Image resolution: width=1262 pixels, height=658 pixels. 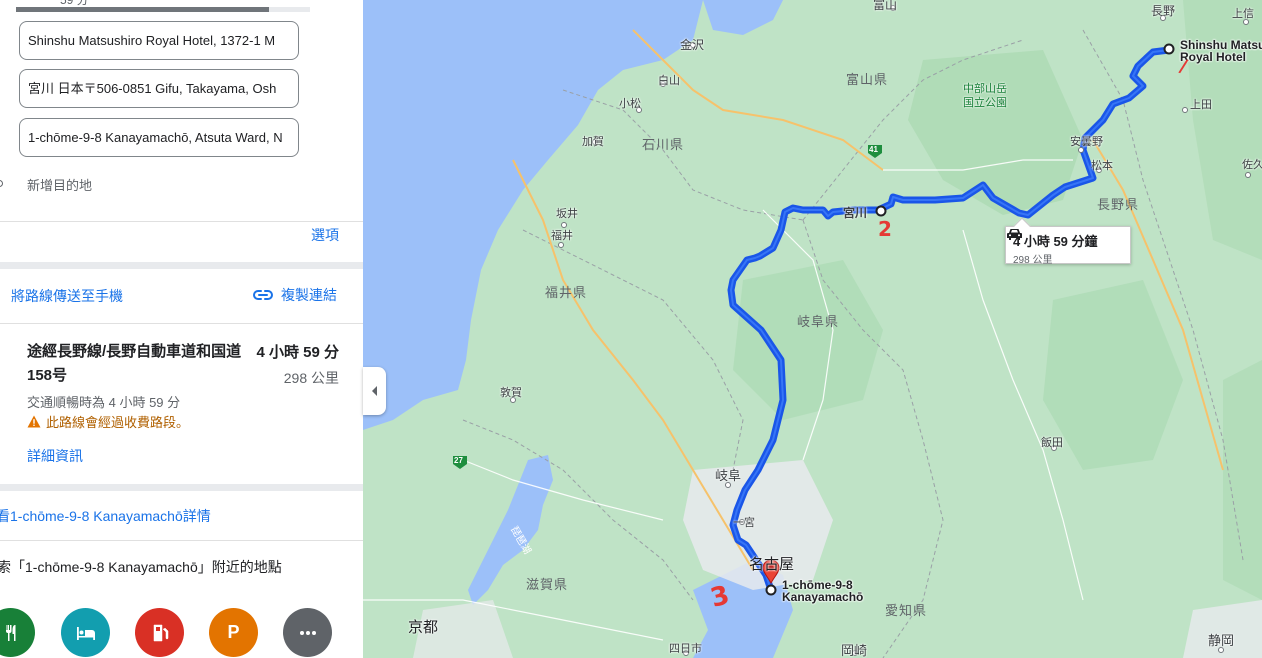 I want to click on map-label-nagano: 長野, so click(x=1163, y=11).